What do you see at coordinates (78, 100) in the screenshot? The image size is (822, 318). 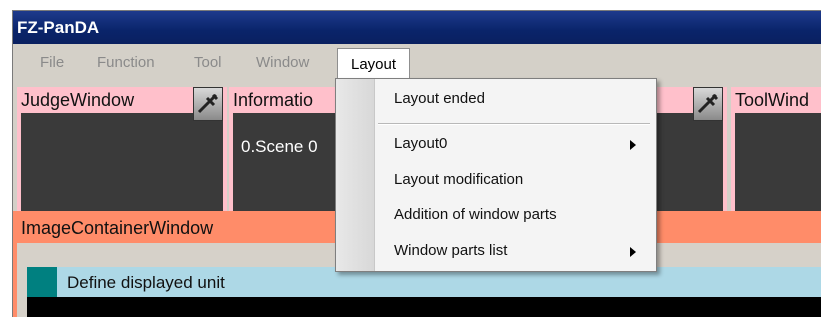 I see `judge-window-title: JudgeWindow` at bounding box center [78, 100].